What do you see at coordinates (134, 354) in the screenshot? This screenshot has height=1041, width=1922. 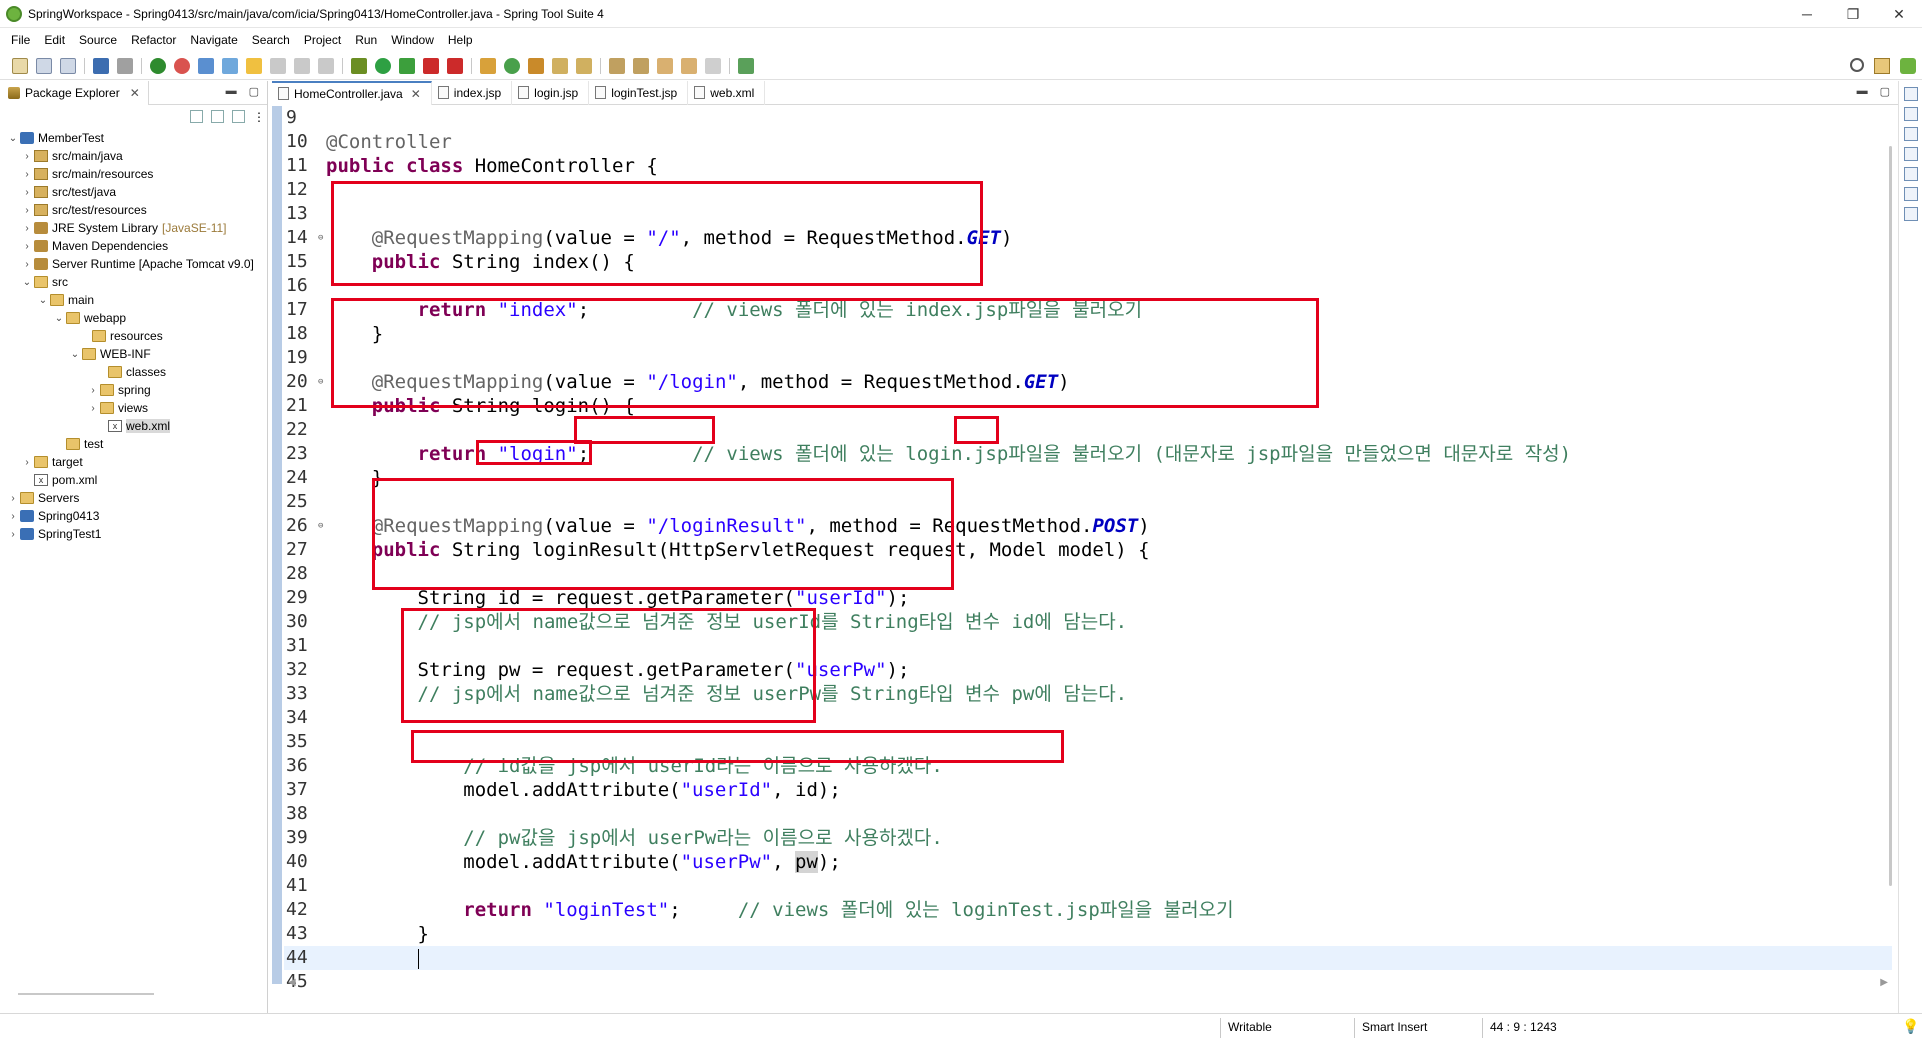 I see `tree-item: ⌄ WEB-INF` at bounding box center [134, 354].